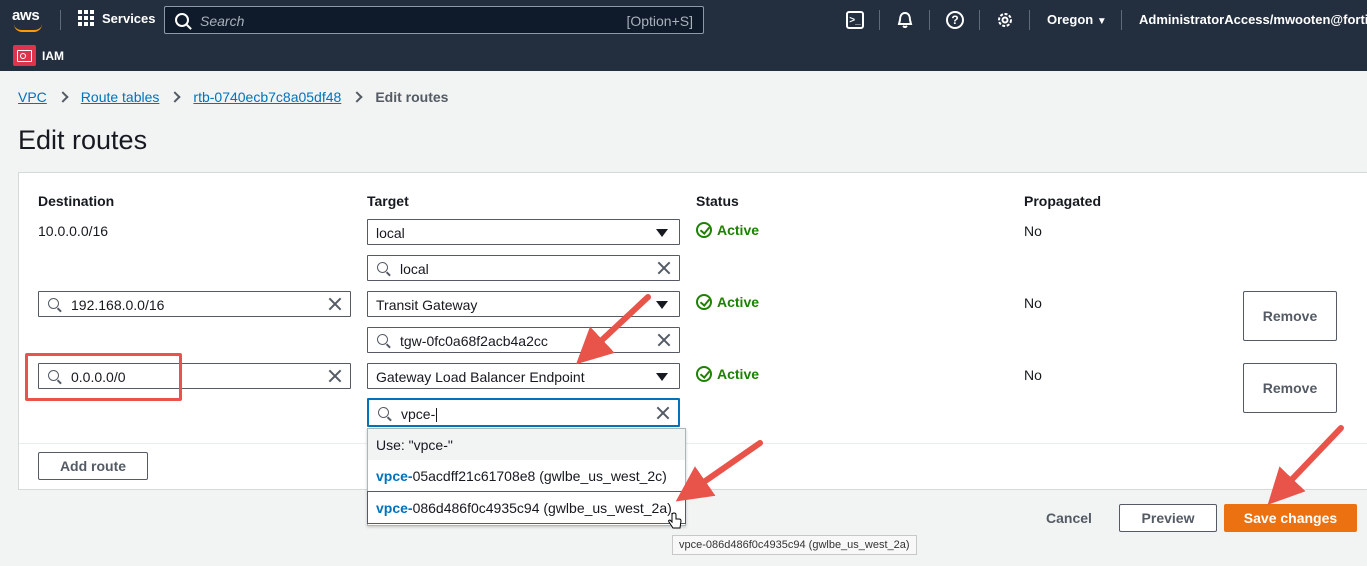 Image resolution: width=1367 pixels, height=566 pixels. I want to click on dropdown-use-option: Use: "vpce-", so click(526, 444).